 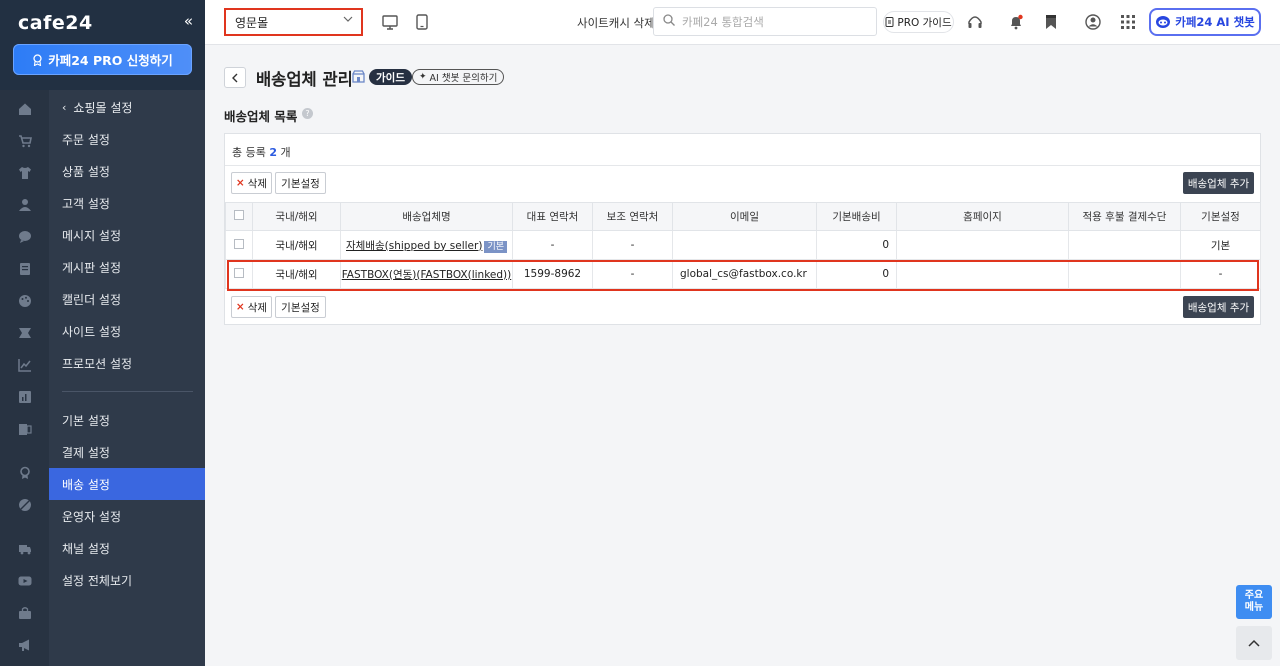 What do you see at coordinates (24, 364) in the screenshot?
I see `chart-icon` at bounding box center [24, 364].